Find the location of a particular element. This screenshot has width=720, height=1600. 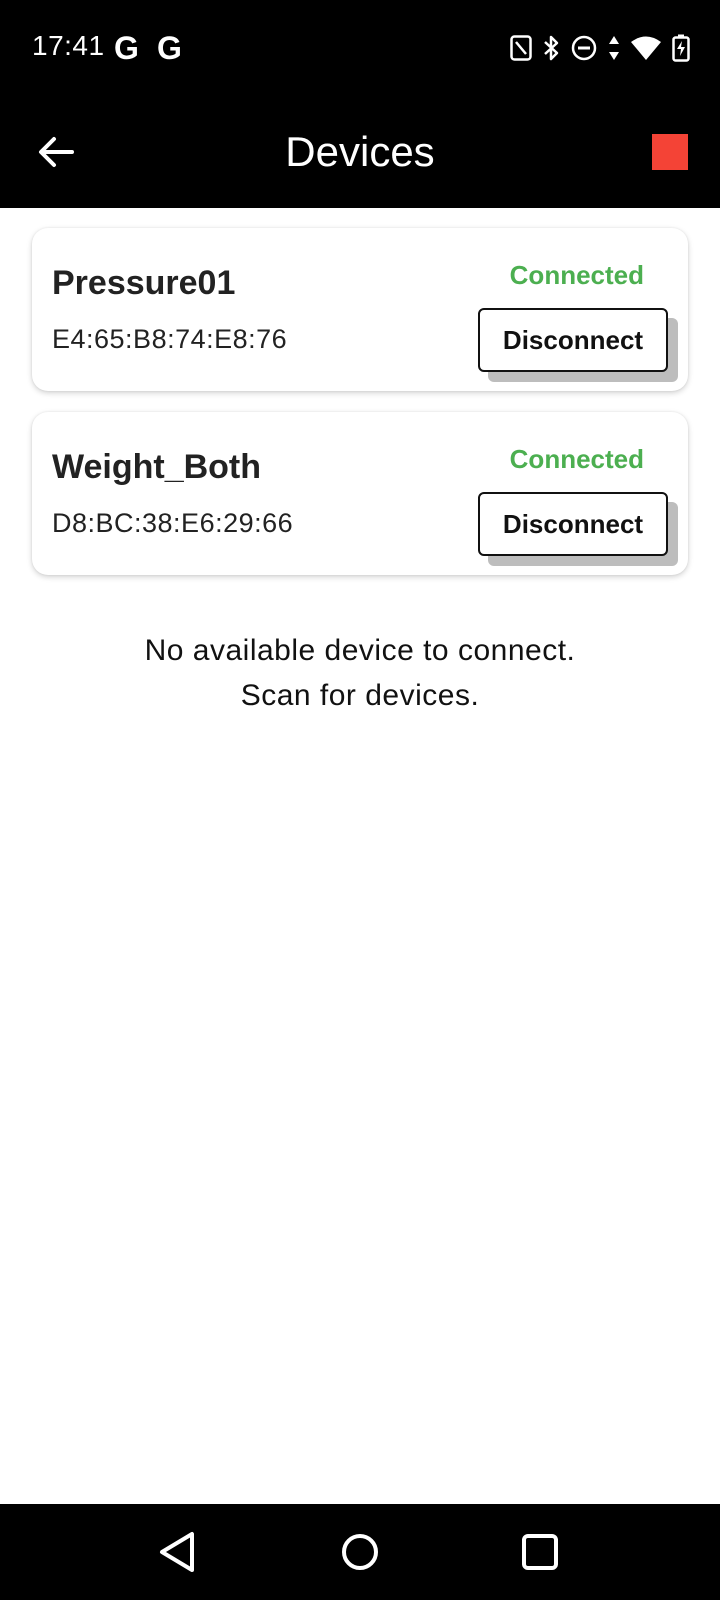

nav-home-button is located at coordinates (360, 1552).